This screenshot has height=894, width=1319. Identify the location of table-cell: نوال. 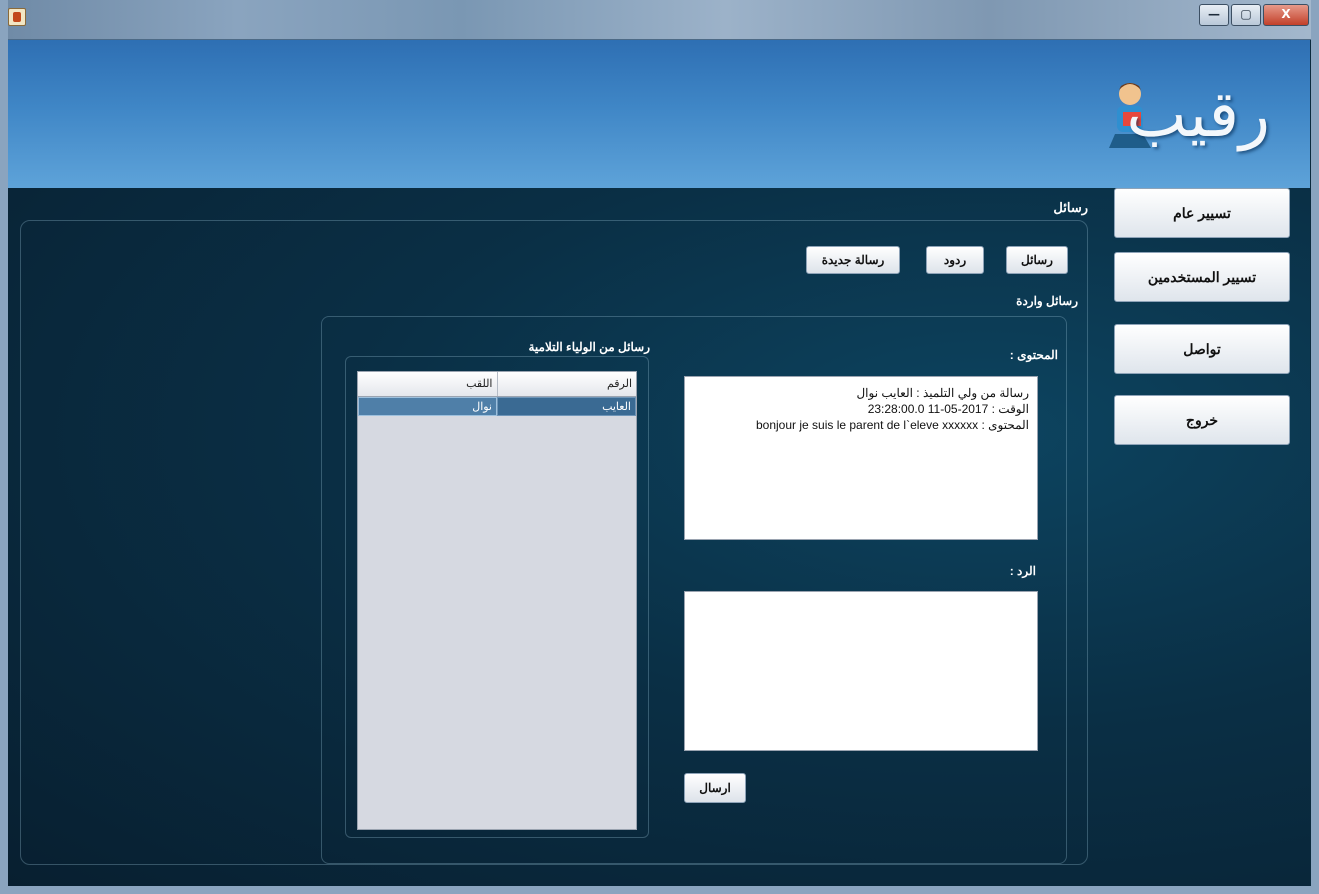
(427, 406).